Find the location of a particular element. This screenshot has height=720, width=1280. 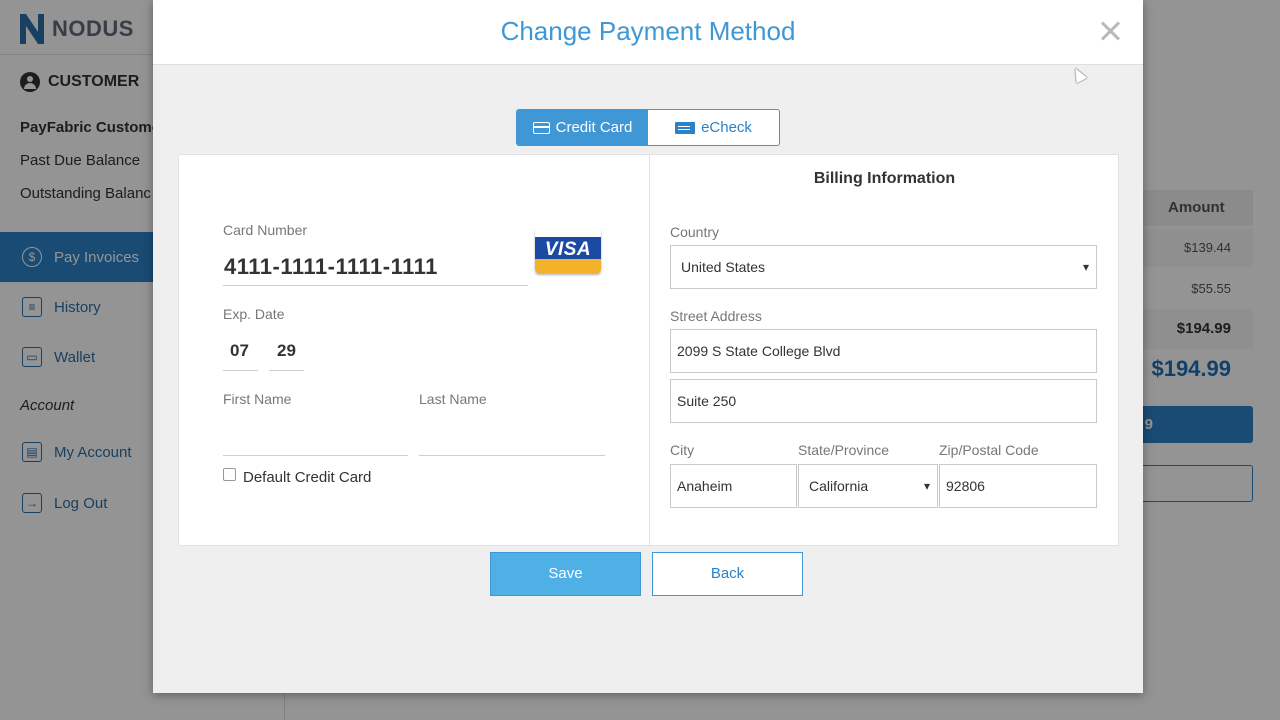

visa-logo: VISA is located at coordinates (568, 250).